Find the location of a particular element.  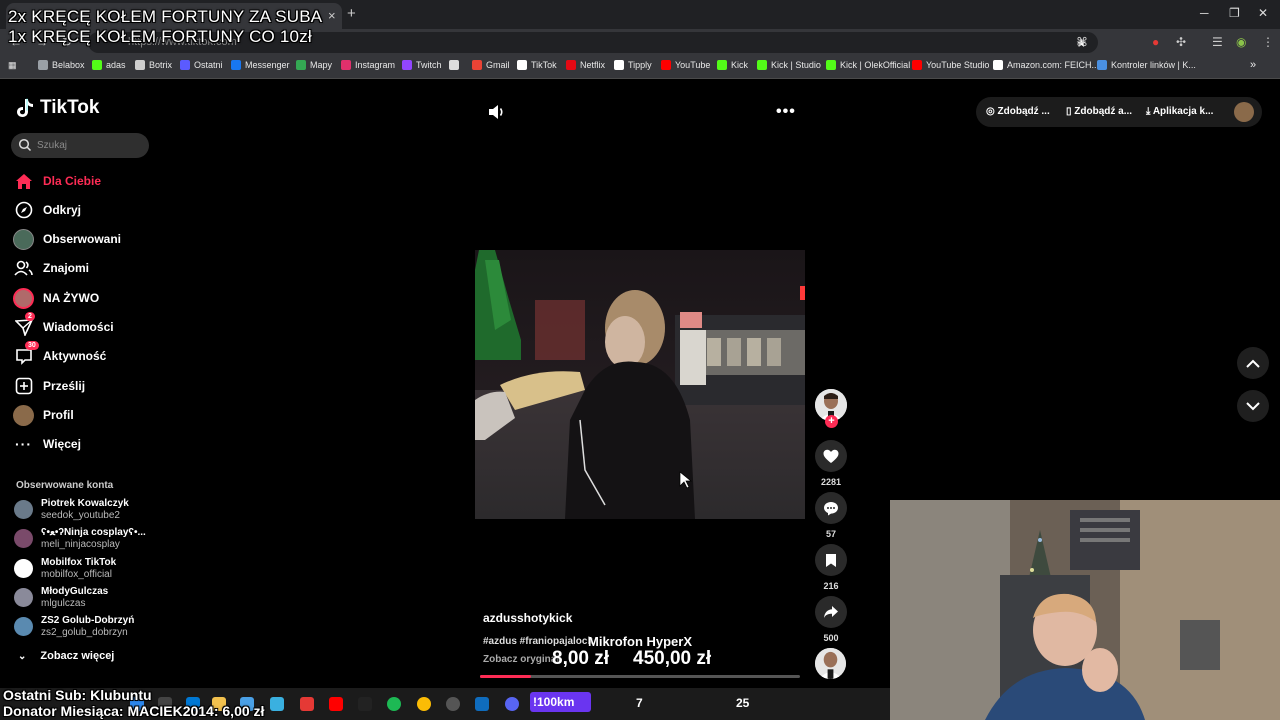

see-original-link: Zobacz oryginał is located at coordinates (521, 659).